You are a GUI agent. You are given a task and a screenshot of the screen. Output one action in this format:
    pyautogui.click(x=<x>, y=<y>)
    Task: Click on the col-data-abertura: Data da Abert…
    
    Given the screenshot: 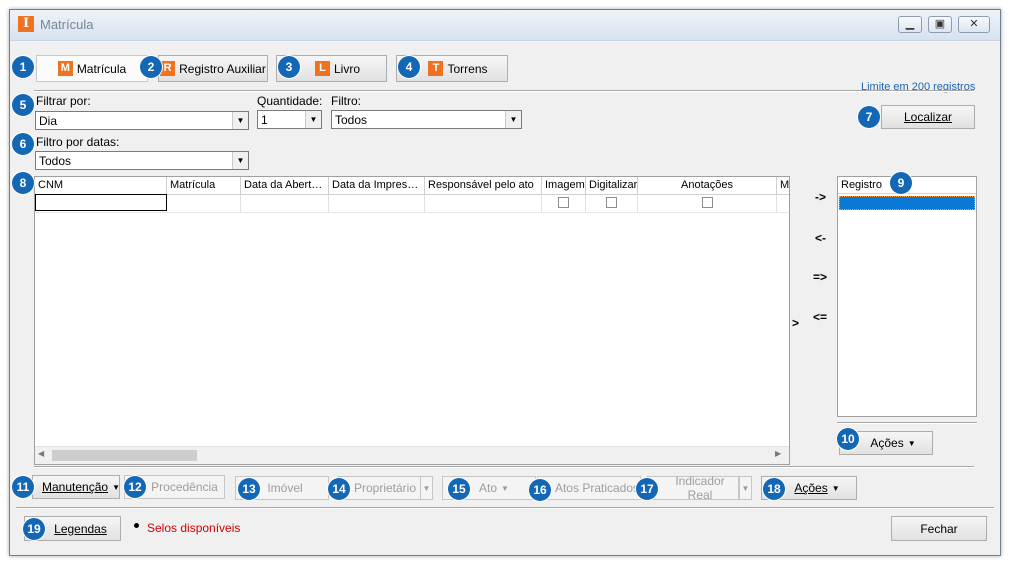 What is the action you would take?
    pyautogui.click(x=285, y=185)
    